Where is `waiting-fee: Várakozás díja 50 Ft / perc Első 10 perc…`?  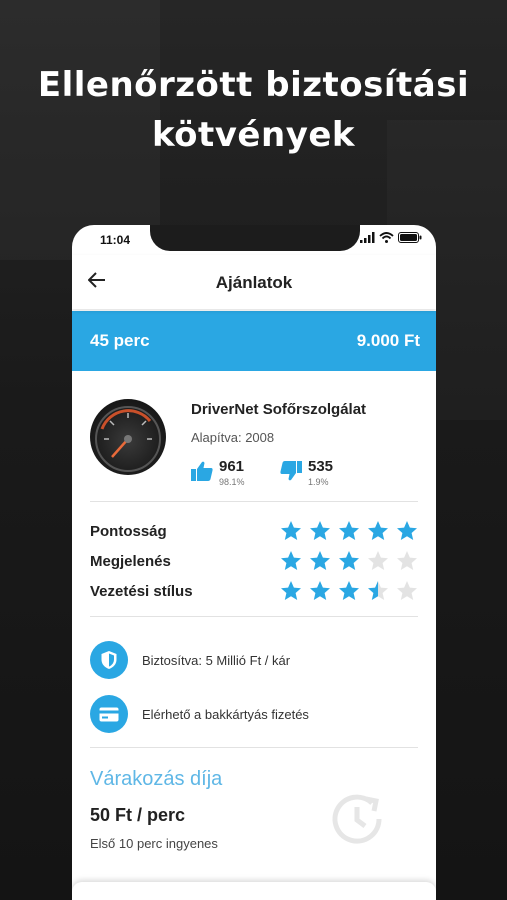 waiting-fee: Várakozás díja 50 Ft / perc Első 10 perc… is located at coordinates (254, 809).